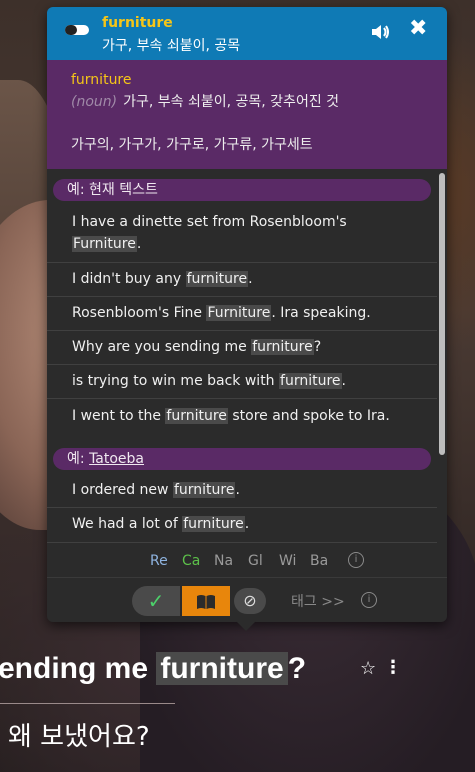 The height and width of the screenshot is (772, 475). Describe the element at coordinates (321, 313) in the screenshot. I see `example-text: . Ira speaking.` at that location.